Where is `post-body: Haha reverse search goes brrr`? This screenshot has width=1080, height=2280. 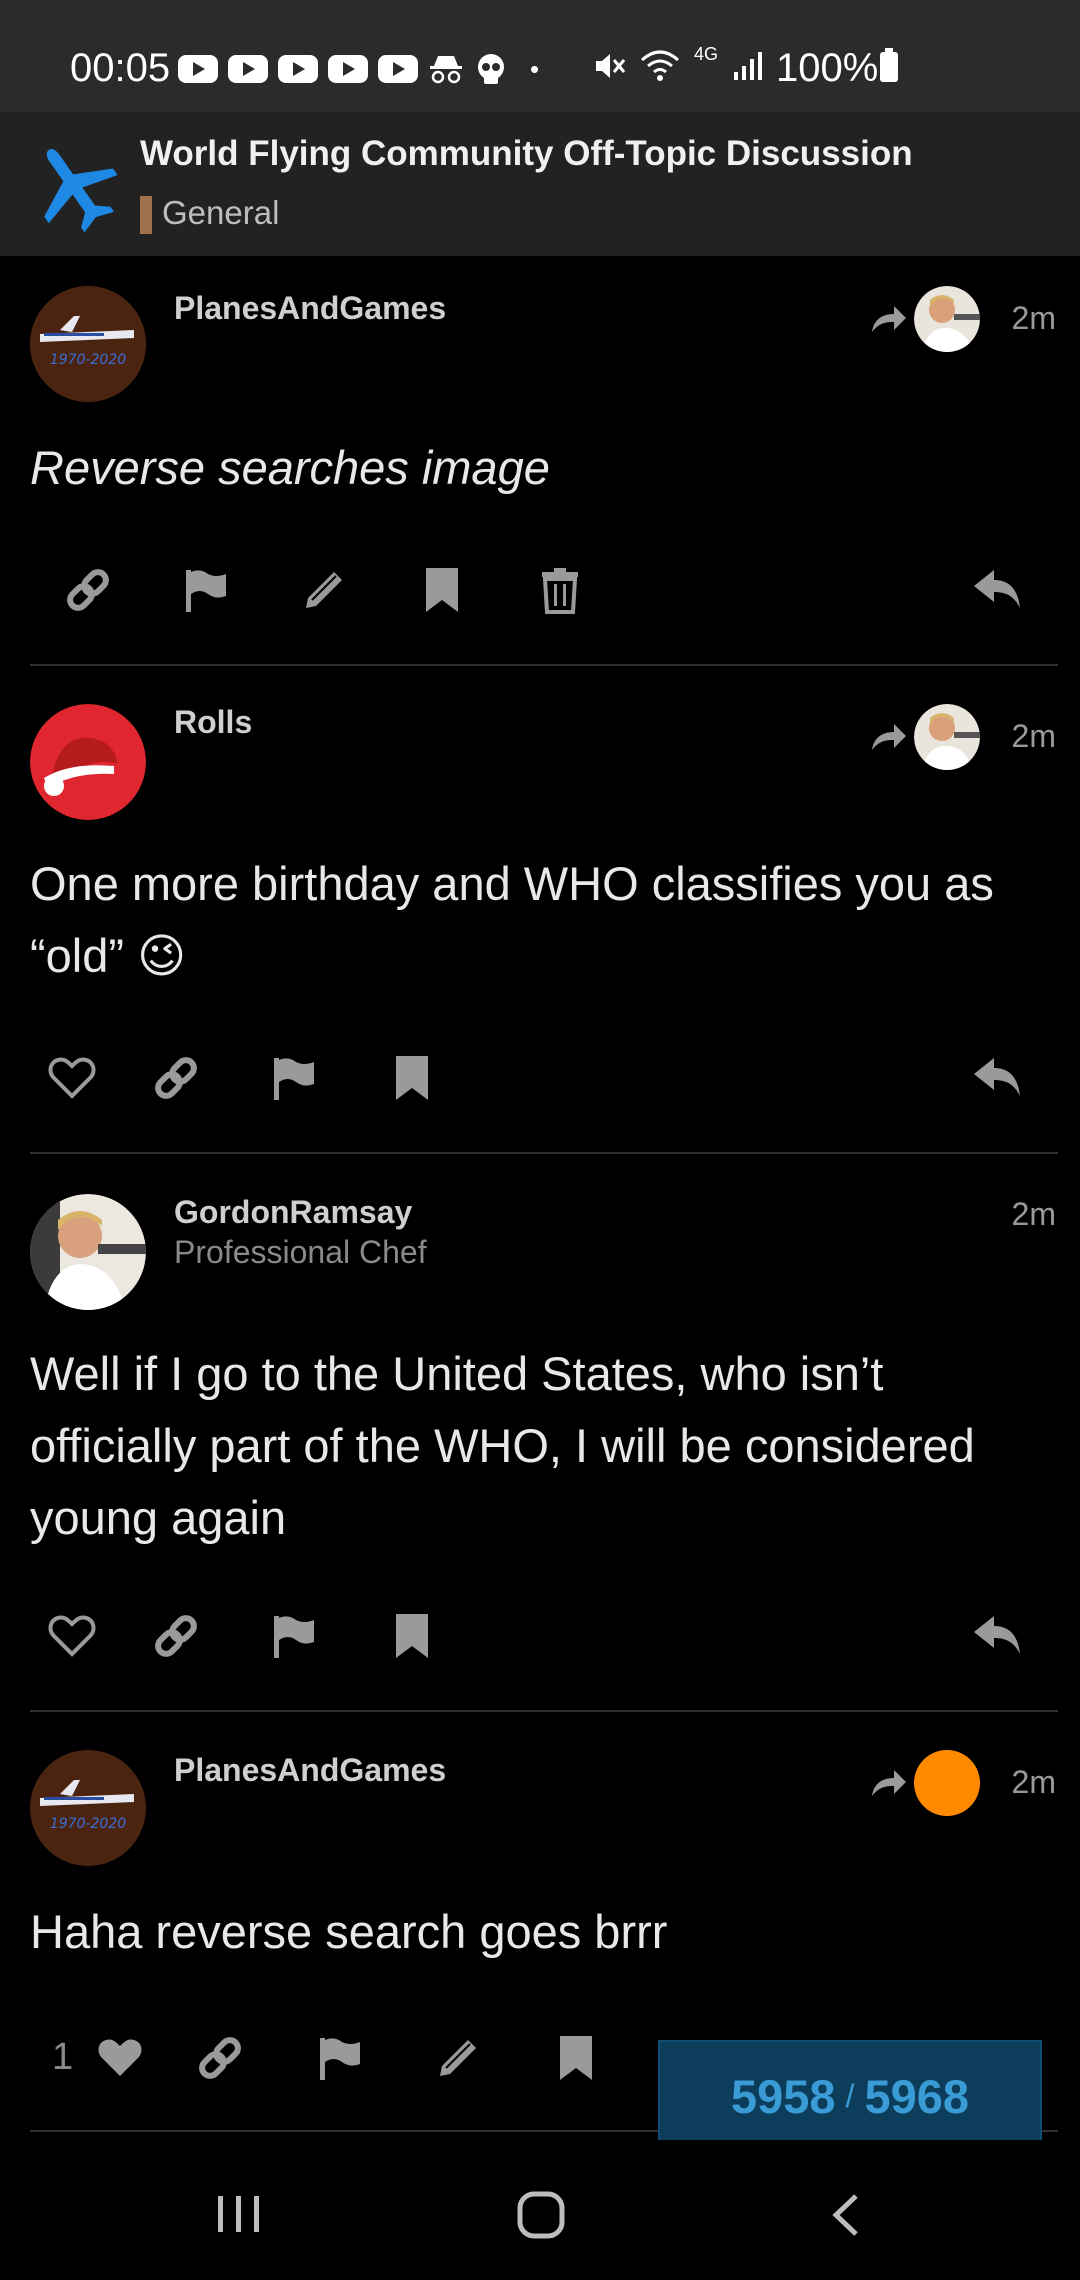
post-body: Haha reverse search goes brrr is located at coordinates (349, 1931).